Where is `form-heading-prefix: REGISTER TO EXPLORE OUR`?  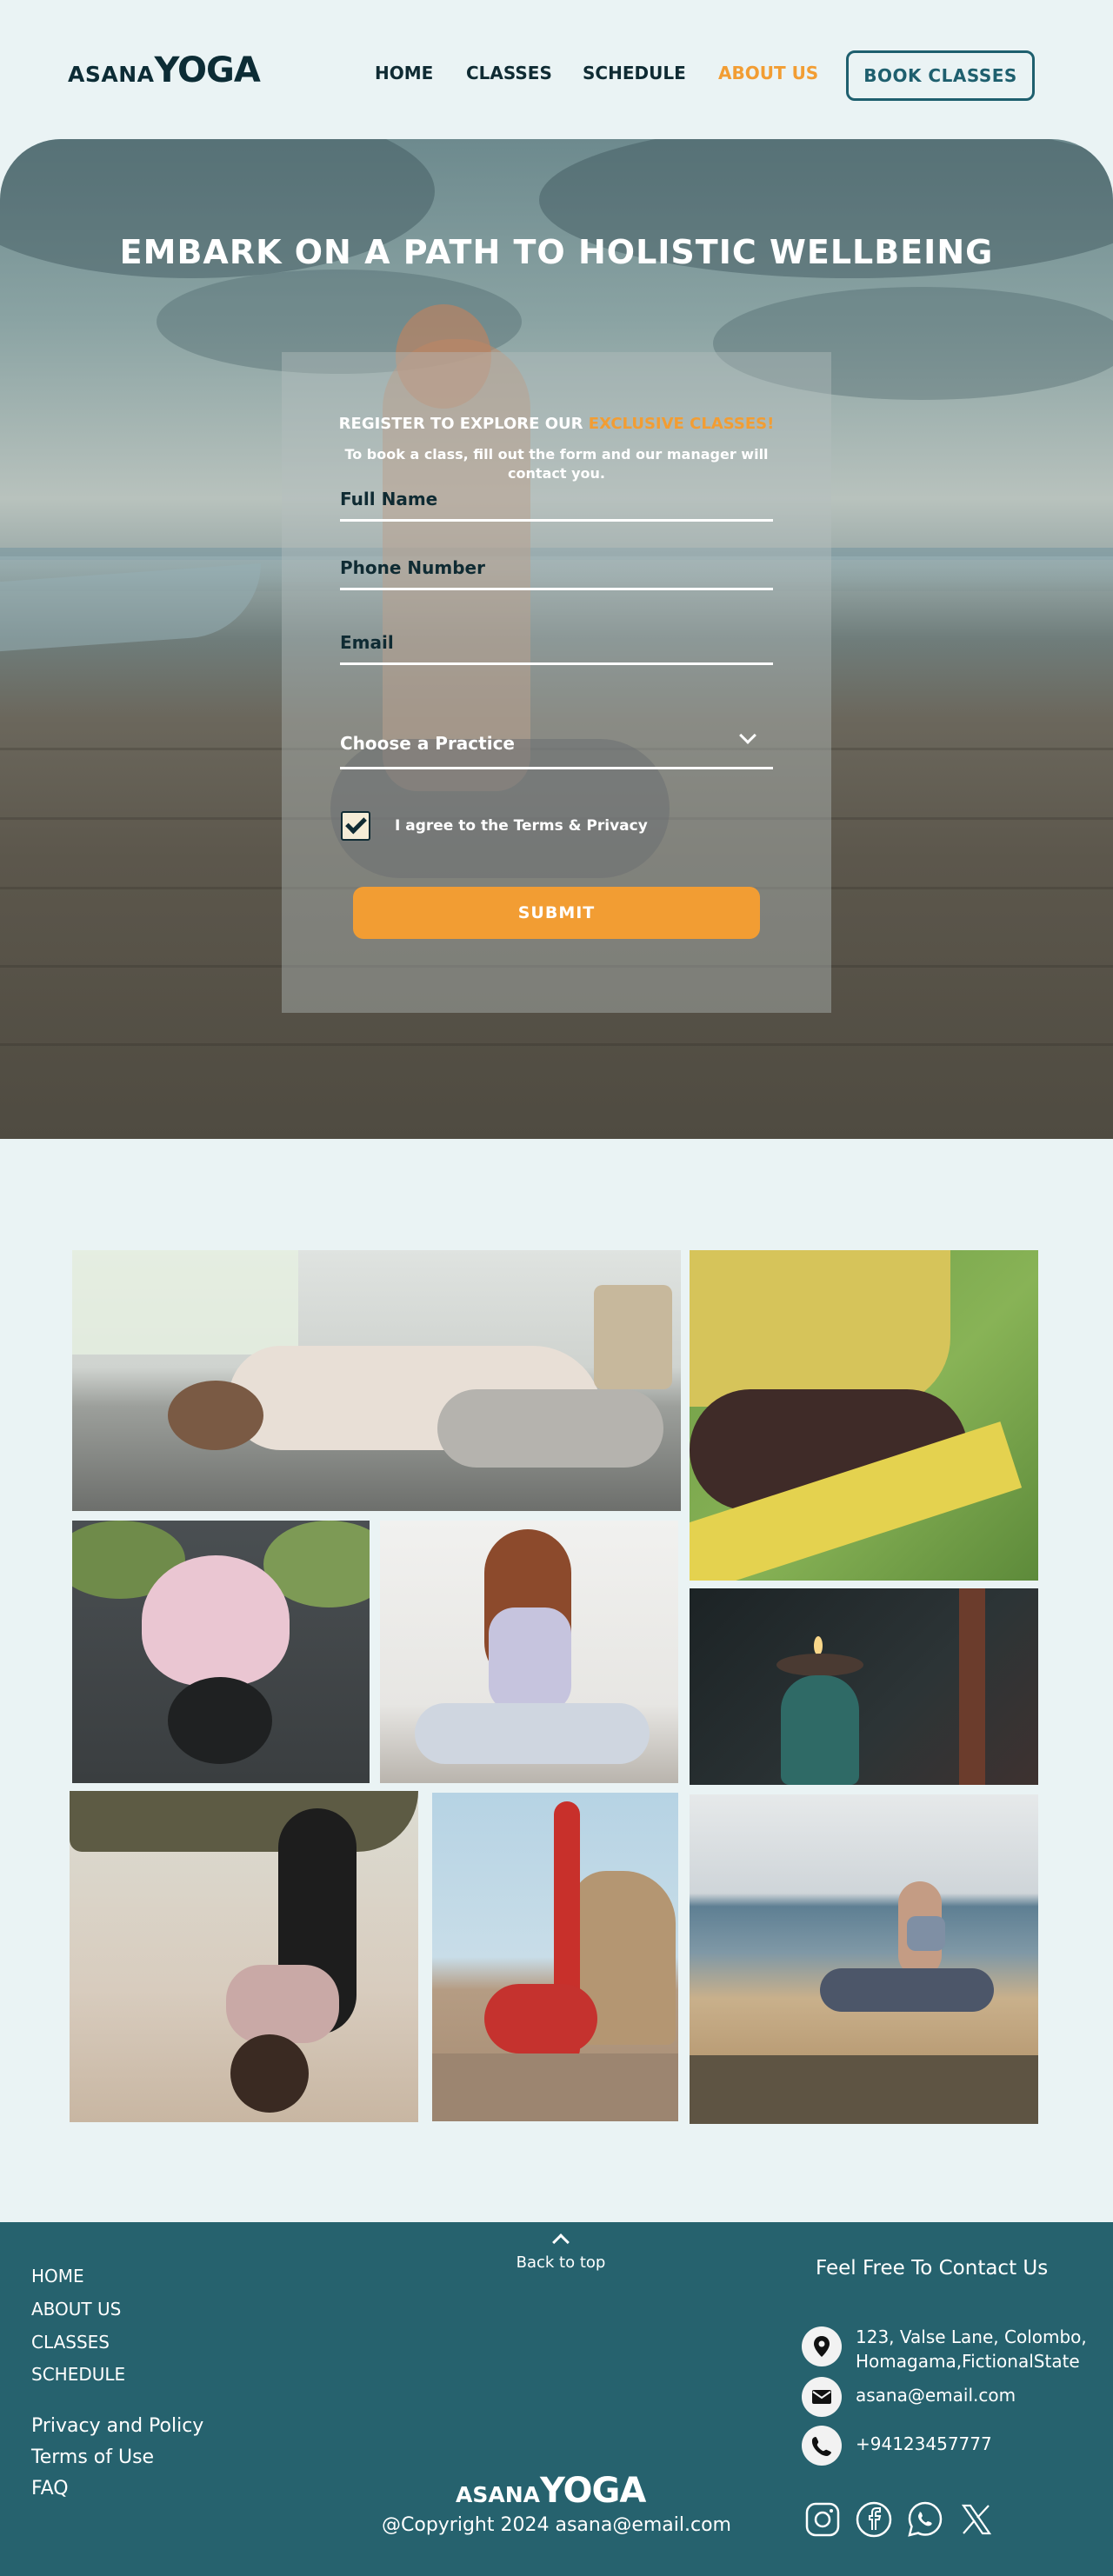
form-heading-prefix: REGISTER TO EXPLORE OUR is located at coordinates (463, 424).